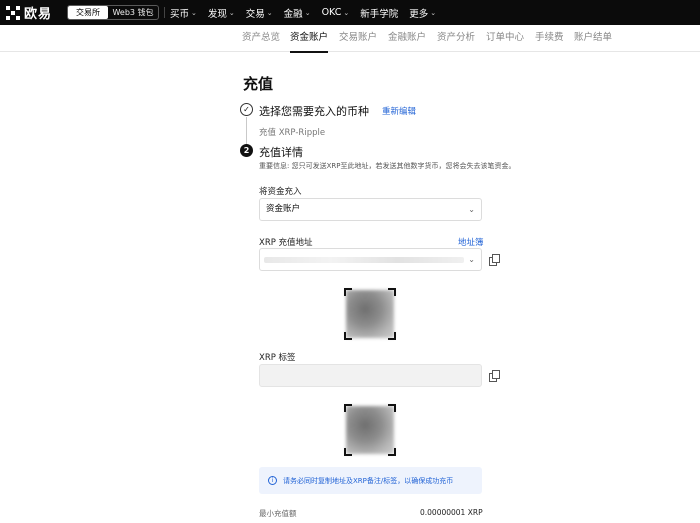 The image size is (700, 523). What do you see at coordinates (505, 38) in the screenshot?
I see `tab-order-center: 订单中心` at bounding box center [505, 38].